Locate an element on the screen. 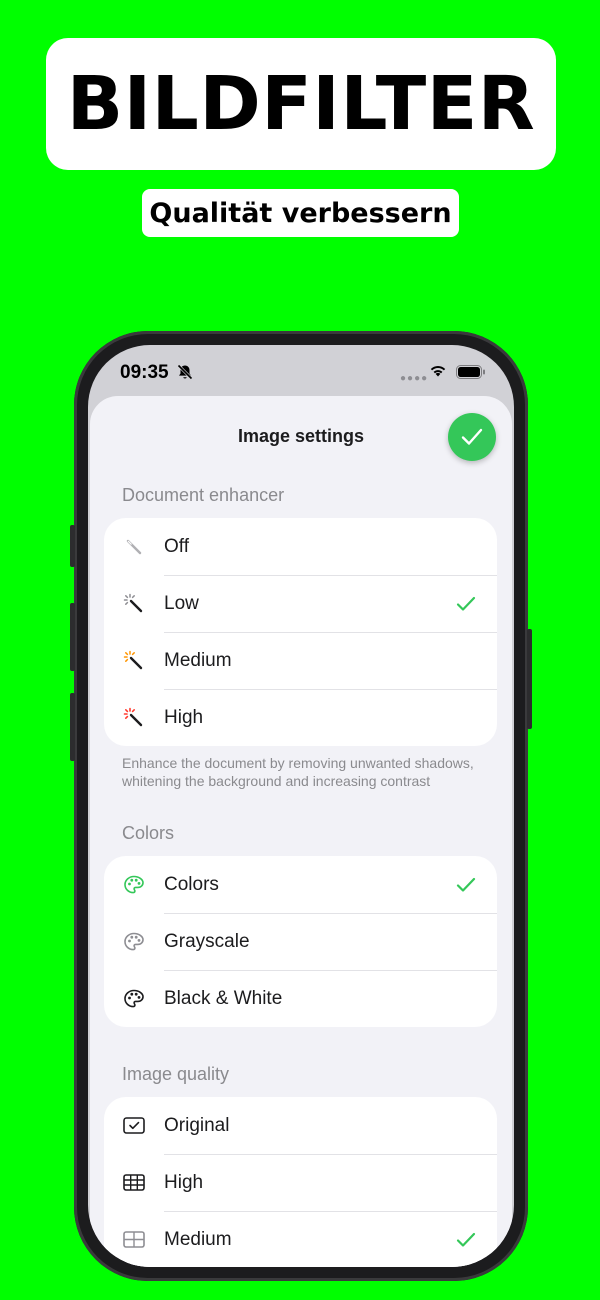  quality-option-medium: Medium is located at coordinates (300, 1239).